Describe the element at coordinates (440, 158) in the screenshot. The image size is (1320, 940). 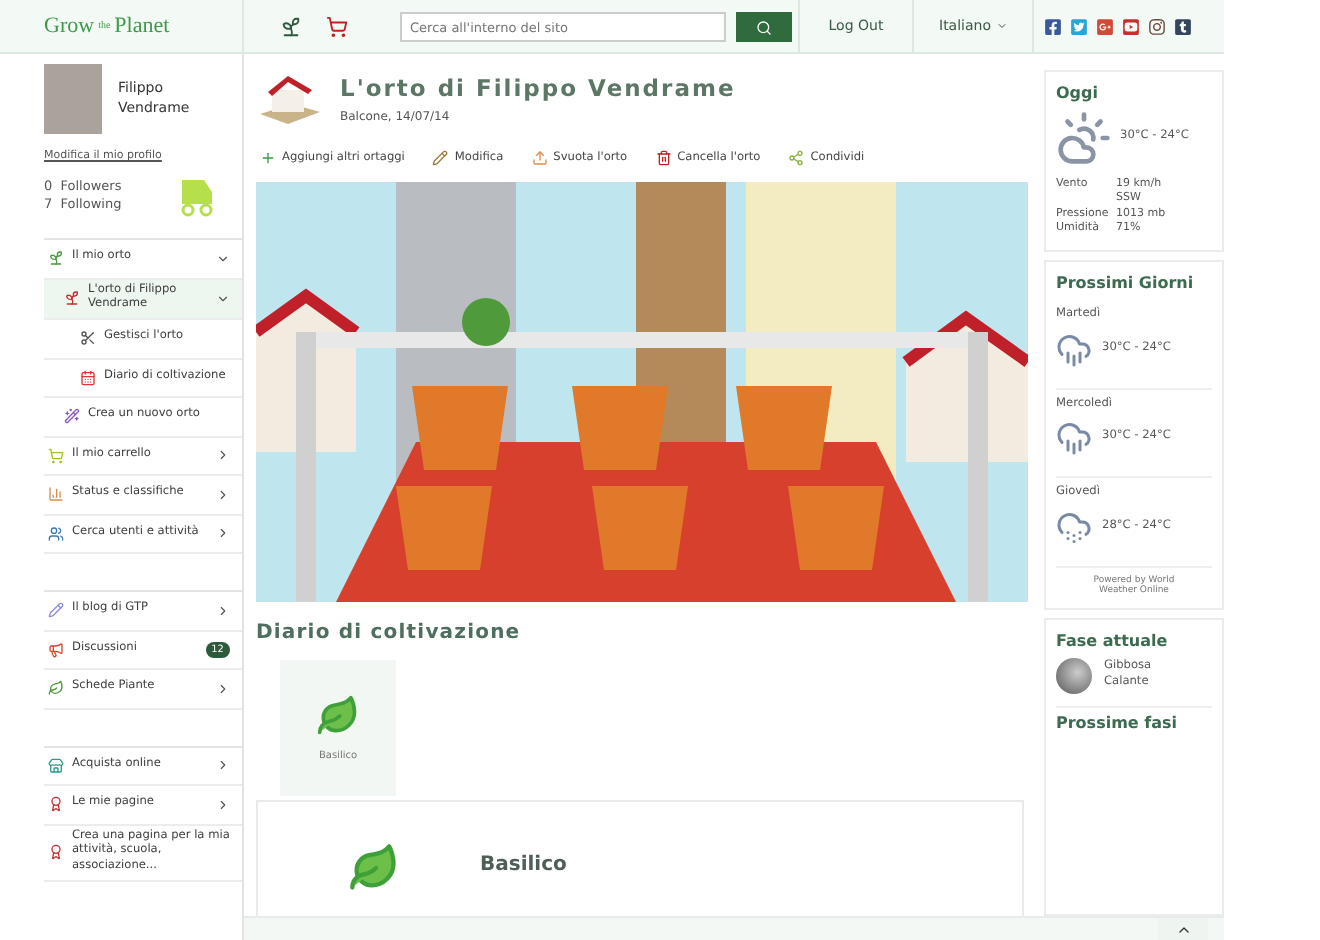
I see `pencil-icon` at that location.